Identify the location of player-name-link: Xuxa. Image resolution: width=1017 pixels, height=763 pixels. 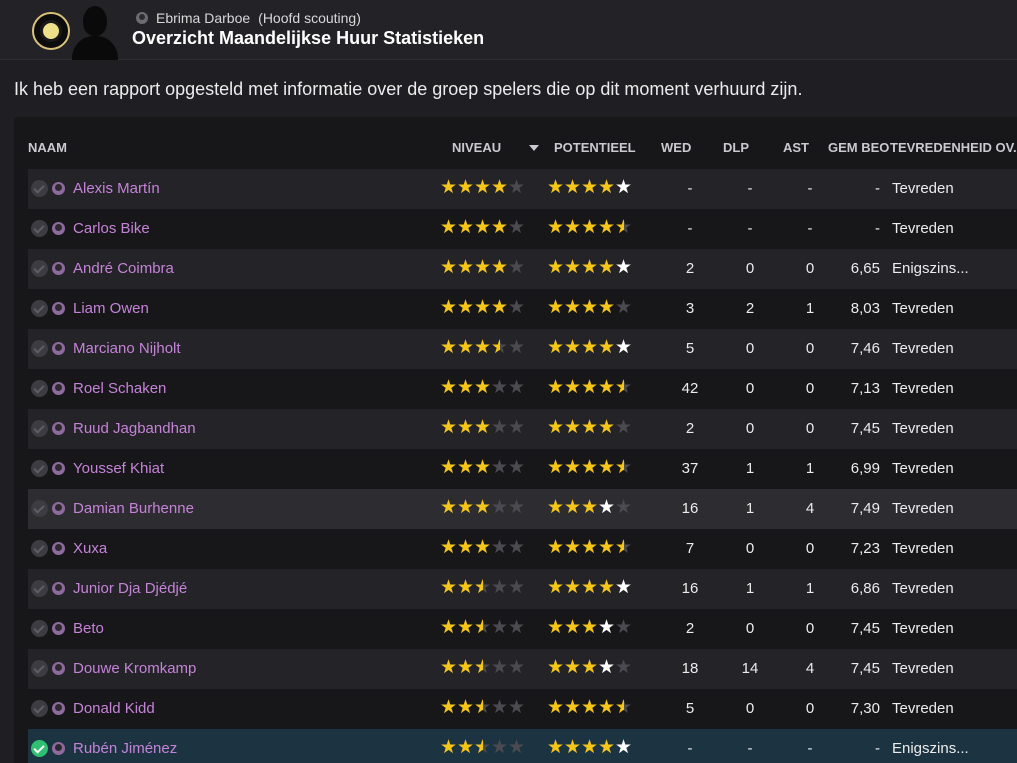
(90, 548).